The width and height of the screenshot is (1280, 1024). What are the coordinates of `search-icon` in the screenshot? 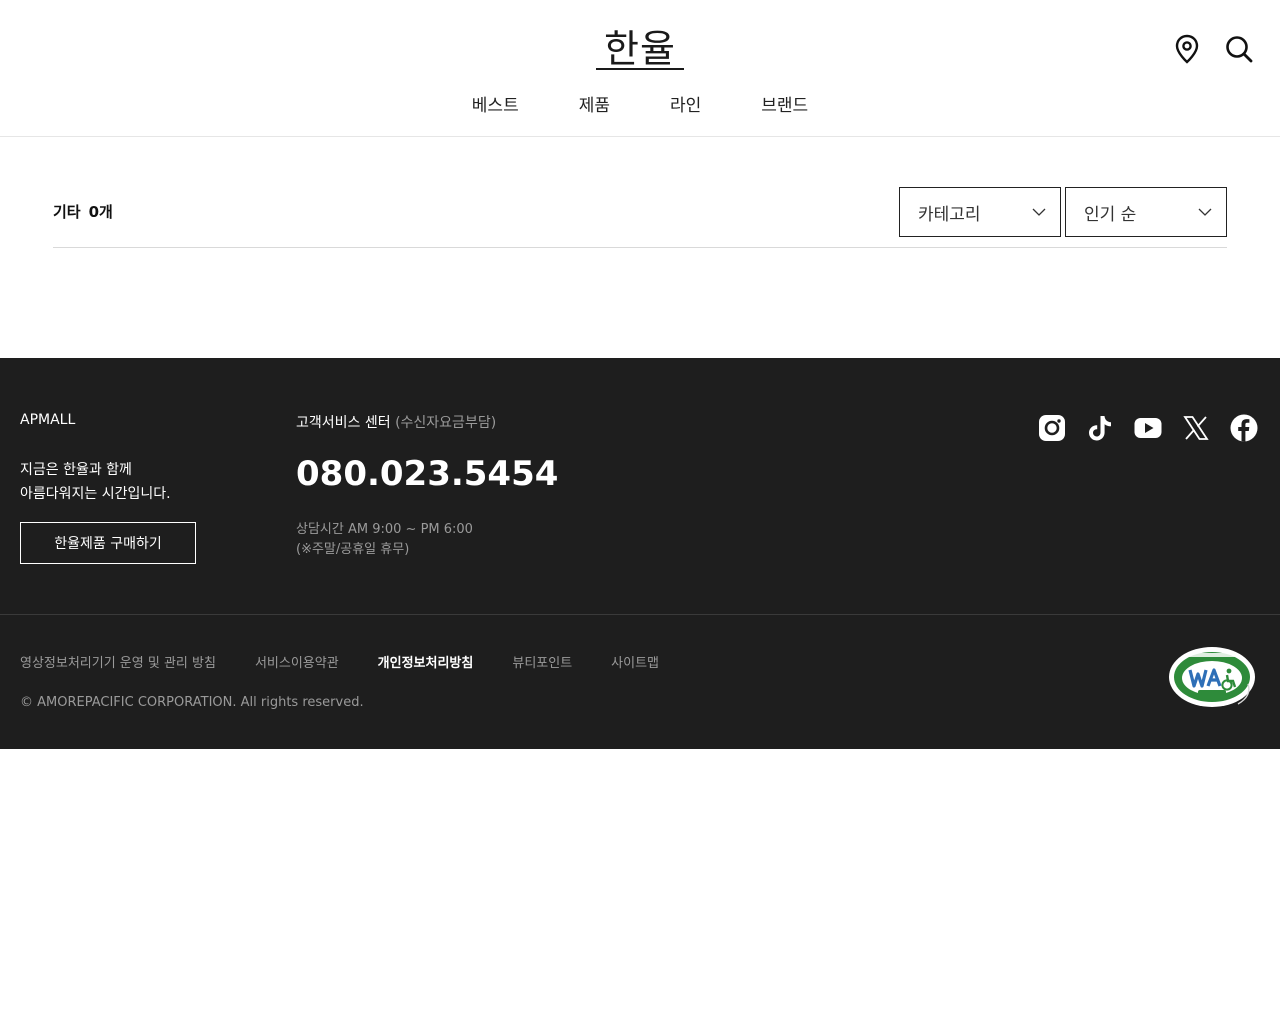 It's located at (1239, 49).